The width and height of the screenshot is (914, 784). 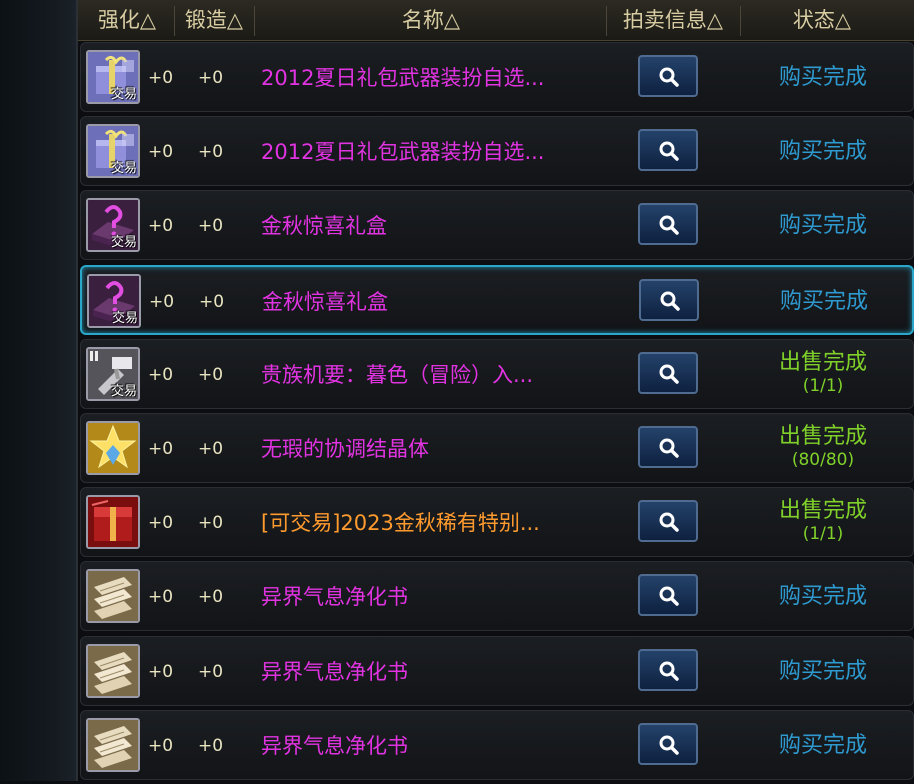 What do you see at coordinates (113, 522) in the screenshot?
I see `red-chest-icon` at bounding box center [113, 522].